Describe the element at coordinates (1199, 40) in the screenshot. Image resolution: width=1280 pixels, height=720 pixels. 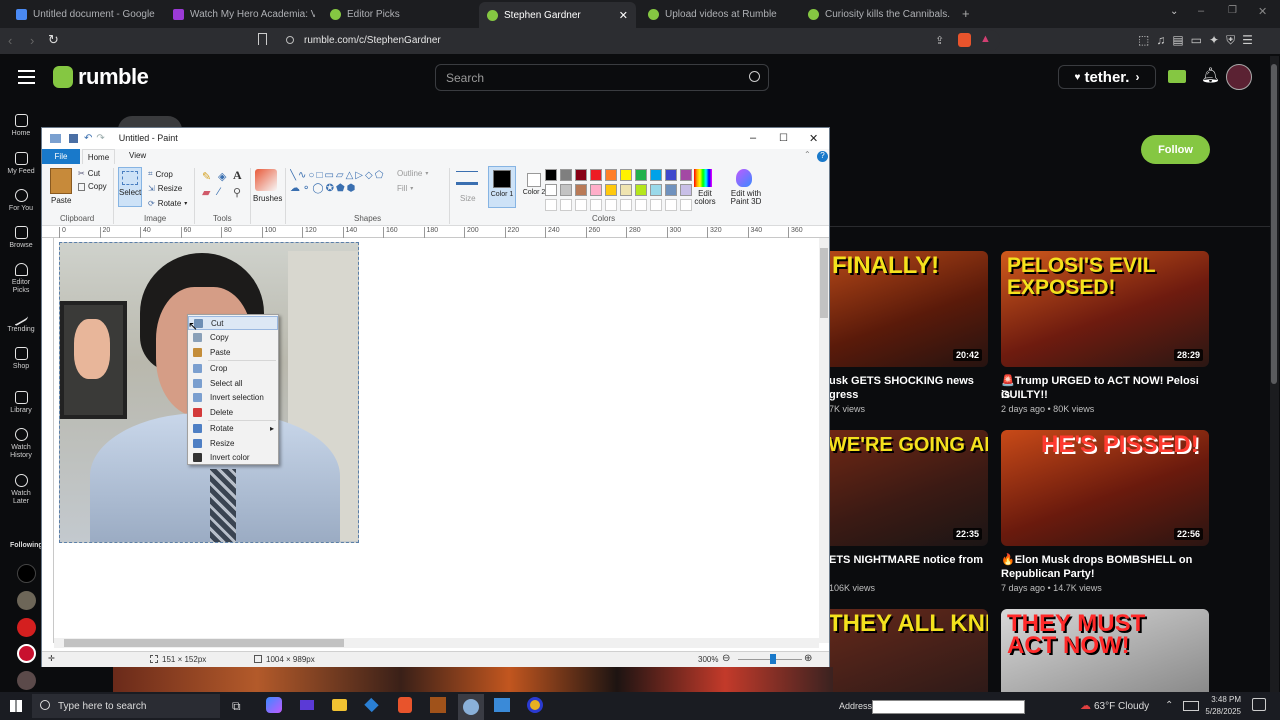
I see `extensions-icons: ⬚♫▤▭✦⛨☰` at that location.